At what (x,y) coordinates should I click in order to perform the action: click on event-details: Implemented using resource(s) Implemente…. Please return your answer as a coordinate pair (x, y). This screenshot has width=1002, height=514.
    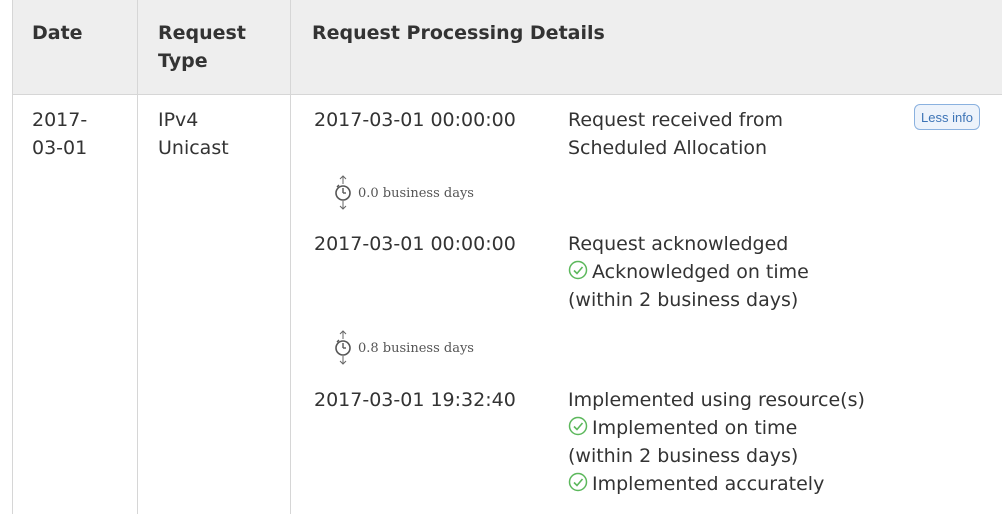
    Looking at the image, I should click on (716, 442).